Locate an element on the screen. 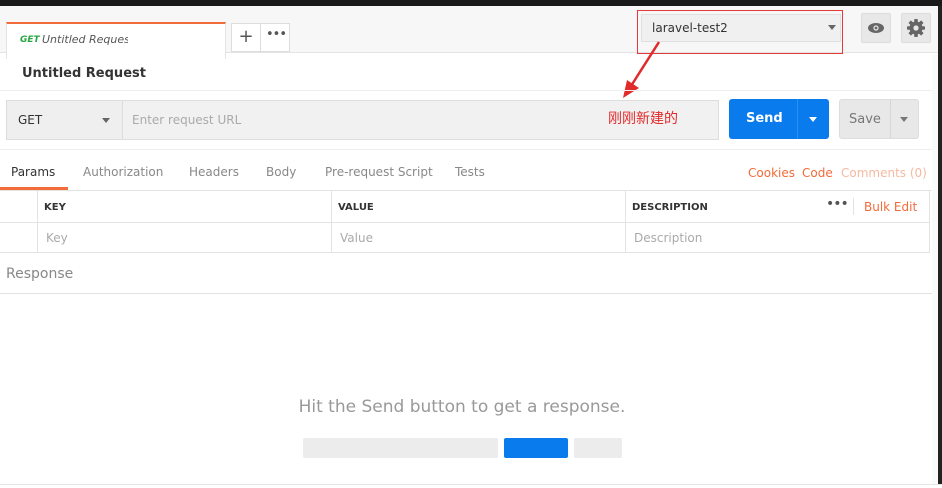  row-divider is located at coordinates (465, 222).